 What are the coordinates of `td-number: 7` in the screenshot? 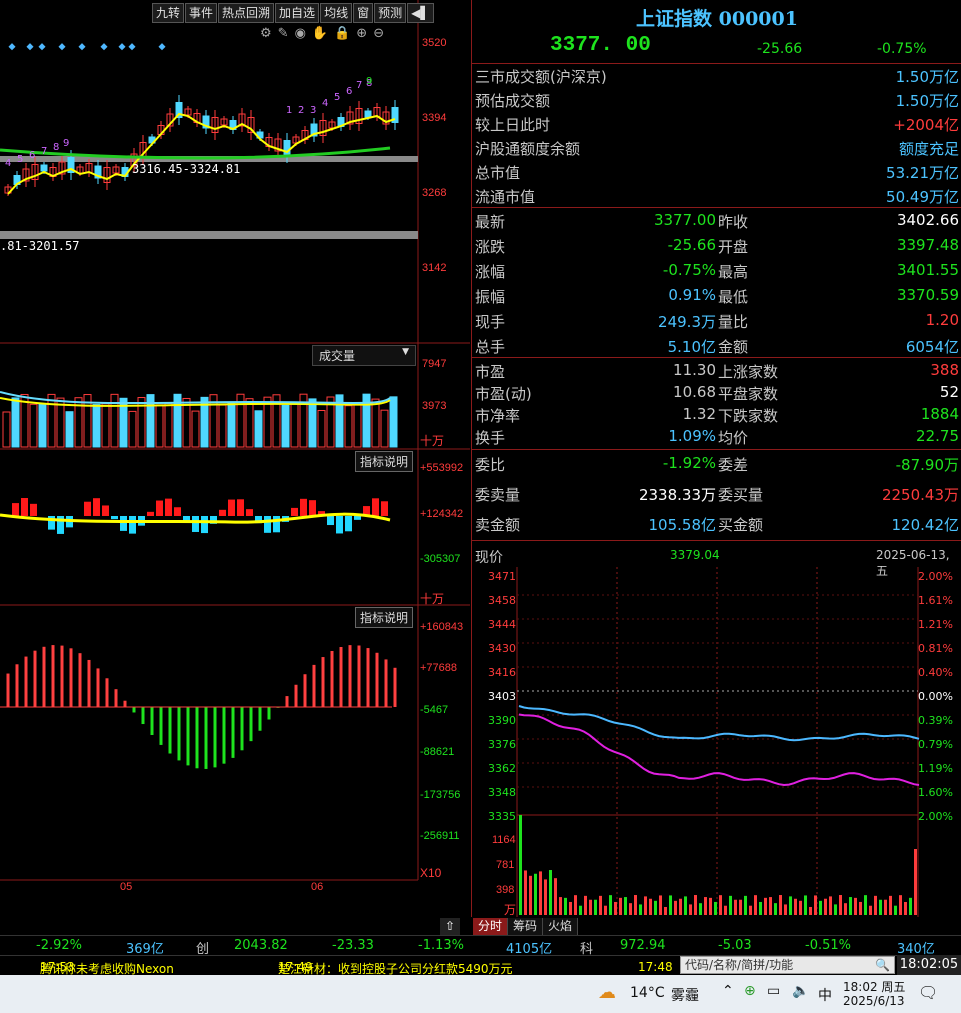 It's located at (44, 151).